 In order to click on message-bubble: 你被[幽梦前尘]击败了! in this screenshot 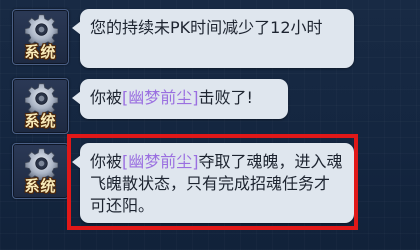, I will do `click(180, 99)`.